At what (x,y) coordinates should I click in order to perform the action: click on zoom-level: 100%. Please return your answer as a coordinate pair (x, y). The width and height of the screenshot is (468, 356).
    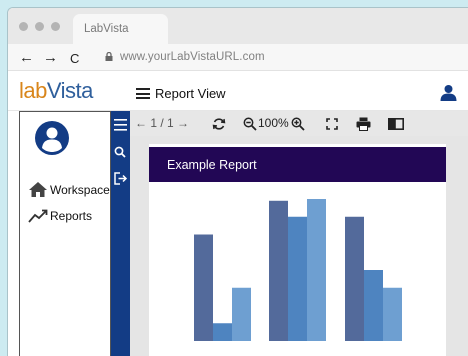
    Looking at the image, I should click on (273, 123).